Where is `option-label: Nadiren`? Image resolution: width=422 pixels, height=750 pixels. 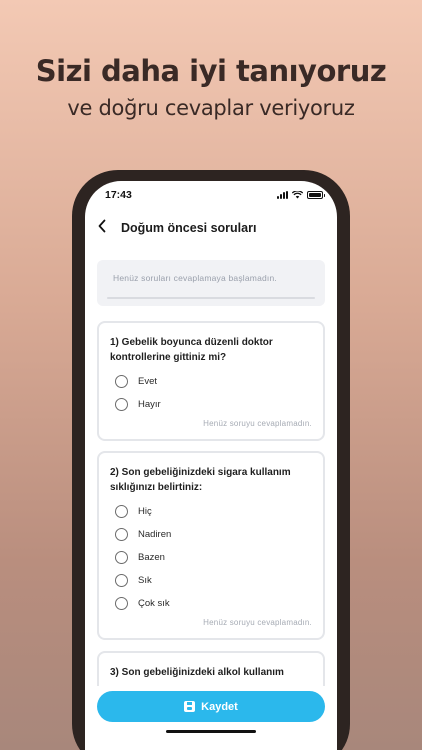 option-label: Nadiren is located at coordinates (155, 534).